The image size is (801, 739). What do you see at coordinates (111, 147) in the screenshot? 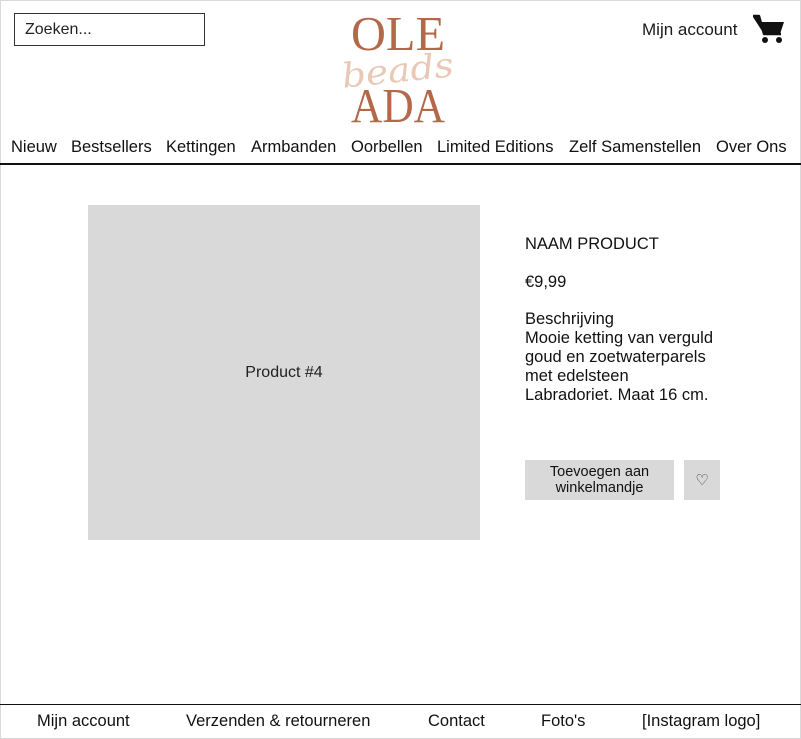
I see `nav-item-bestsellers: Bestsellers` at bounding box center [111, 147].